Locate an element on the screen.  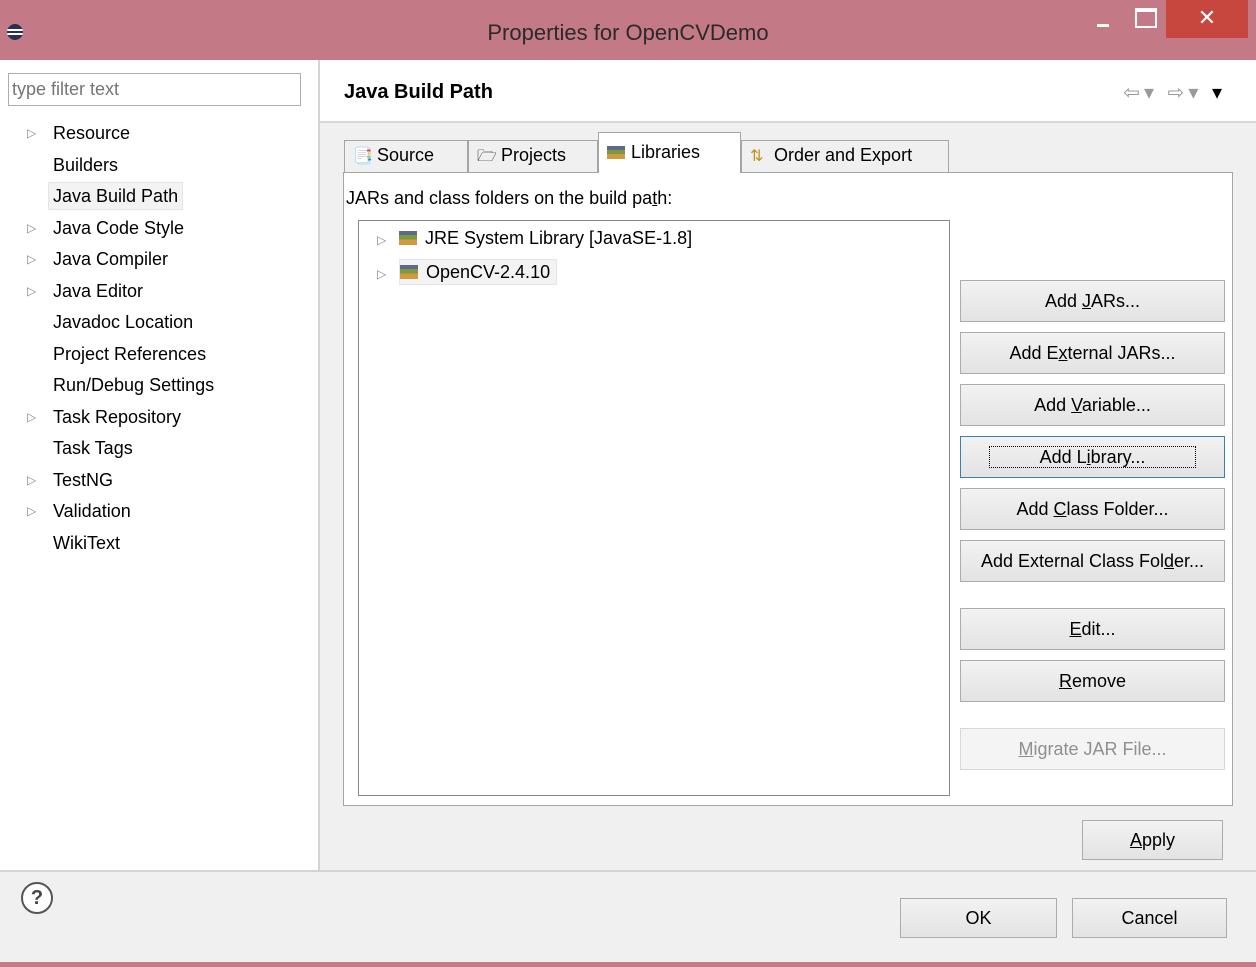
window-title: Properties for OpenCVDemo is located at coordinates (628, 32).